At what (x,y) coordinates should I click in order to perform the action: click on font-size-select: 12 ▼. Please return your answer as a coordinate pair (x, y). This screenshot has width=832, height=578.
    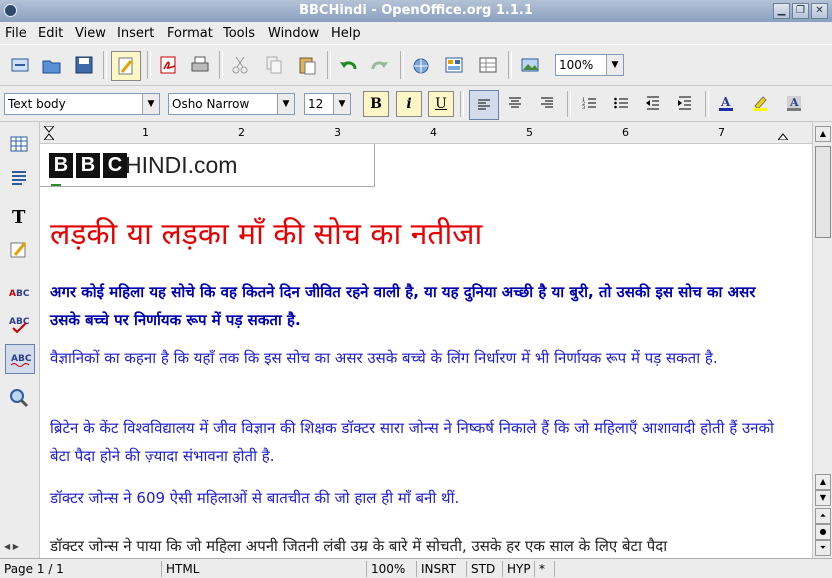
    Looking at the image, I should click on (327, 104).